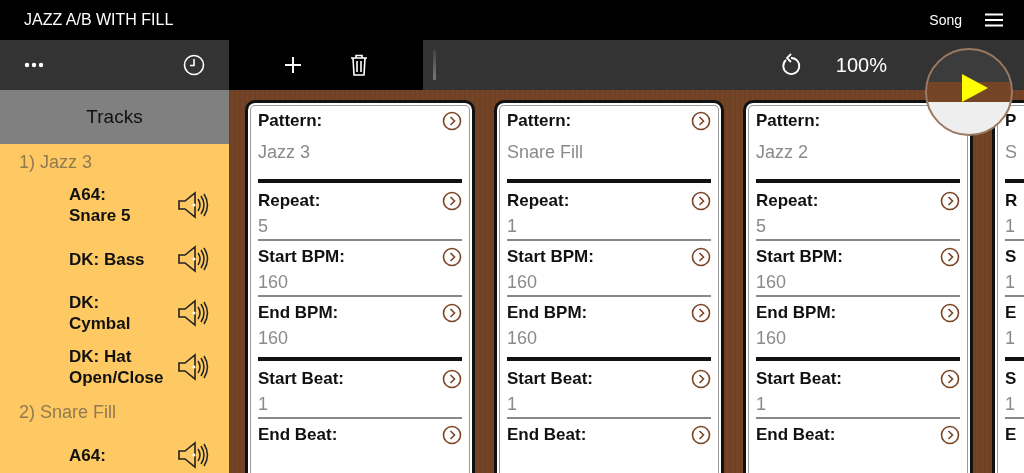  Describe the element at coordinates (783, 152) in the screenshot. I see `field-value: Jazz 2` at that location.